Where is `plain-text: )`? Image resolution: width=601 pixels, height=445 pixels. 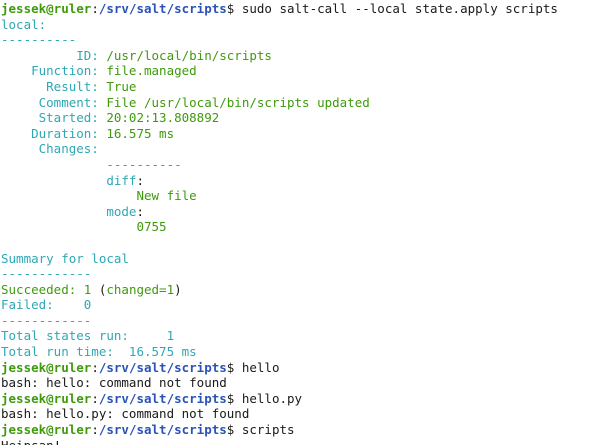
plain-text: ) is located at coordinates (178, 289).